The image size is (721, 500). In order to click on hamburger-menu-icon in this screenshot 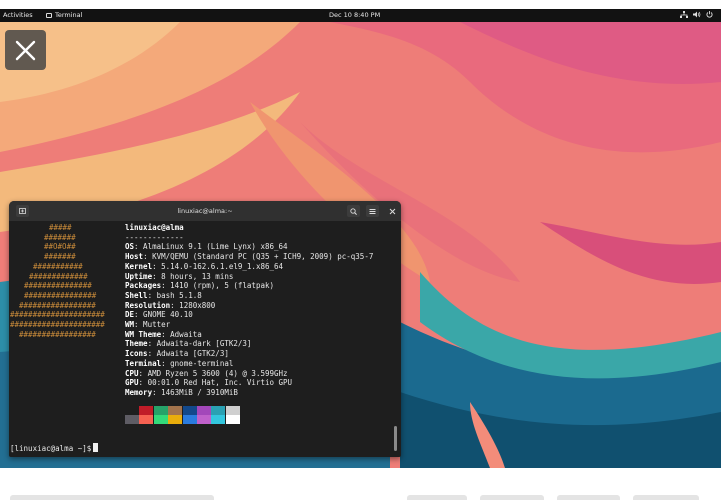, I will do `click(372, 211)`.